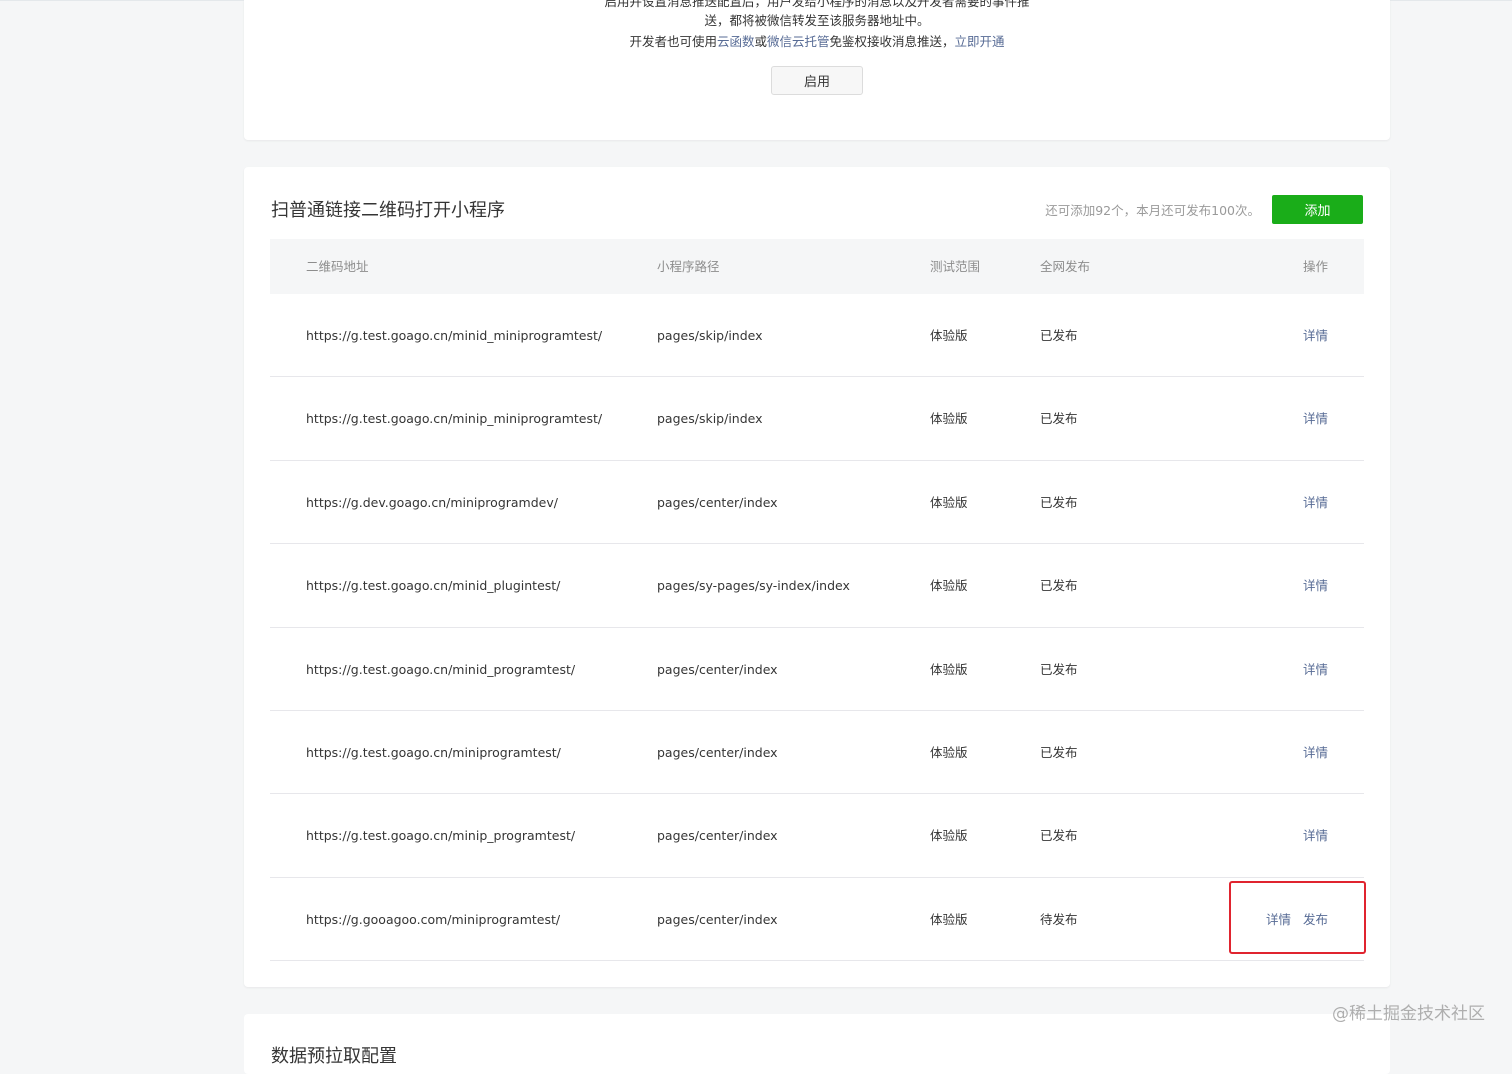  Describe the element at coordinates (334, 1056) in the screenshot. I see `bottom-section-title: 数据预拉取配置` at that location.